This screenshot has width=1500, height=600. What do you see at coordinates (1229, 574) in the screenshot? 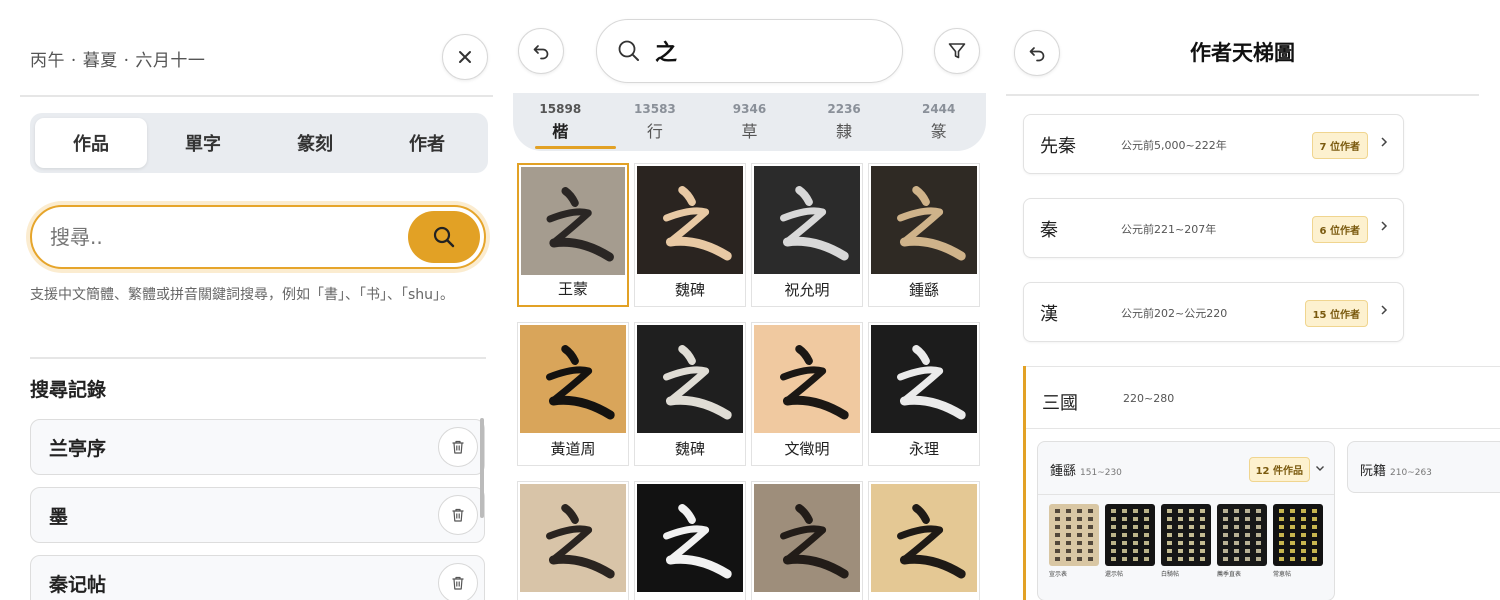
I see `work-title: 薦季直表` at bounding box center [1229, 574].